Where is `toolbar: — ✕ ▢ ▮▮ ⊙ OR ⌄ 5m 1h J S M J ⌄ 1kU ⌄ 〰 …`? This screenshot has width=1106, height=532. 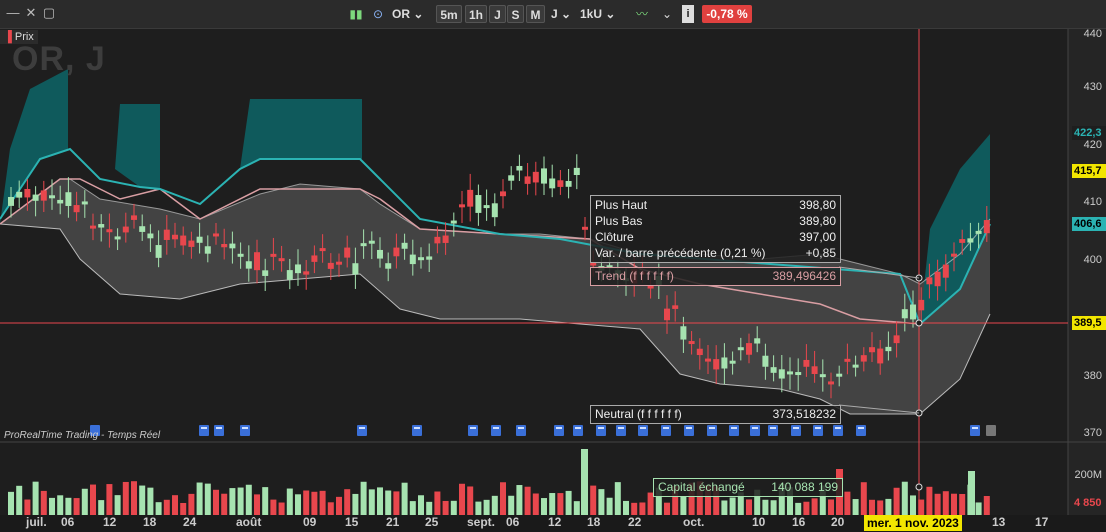 toolbar: — ✕ ▢ ▮▮ ⊙ OR ⌄ 5m 1h J S M J ⌄ 1kU ⌄ 〰 … is located at coordinates (553, 14).